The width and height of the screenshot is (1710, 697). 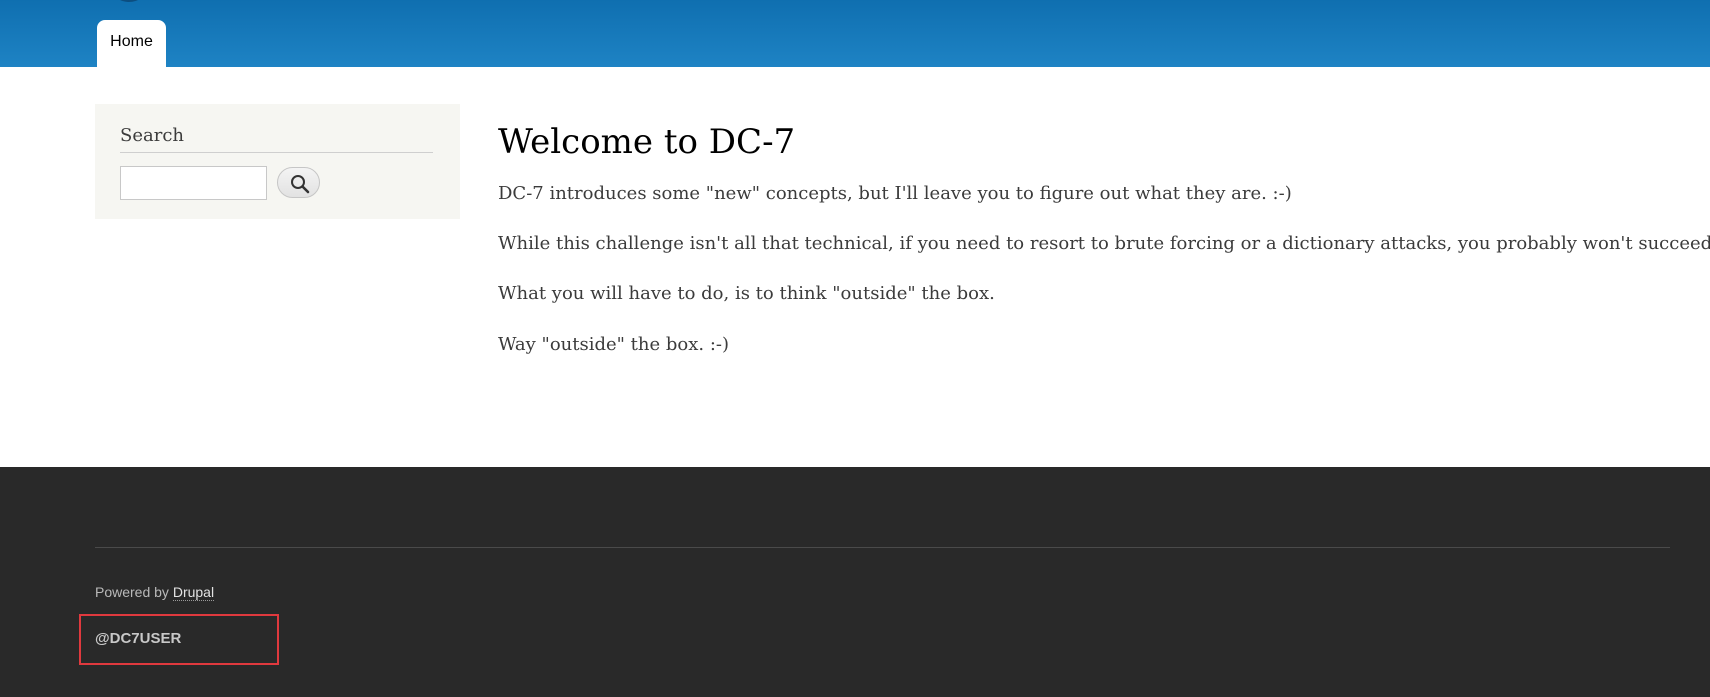 I want to click on search-input, so click(x=193, y=183).